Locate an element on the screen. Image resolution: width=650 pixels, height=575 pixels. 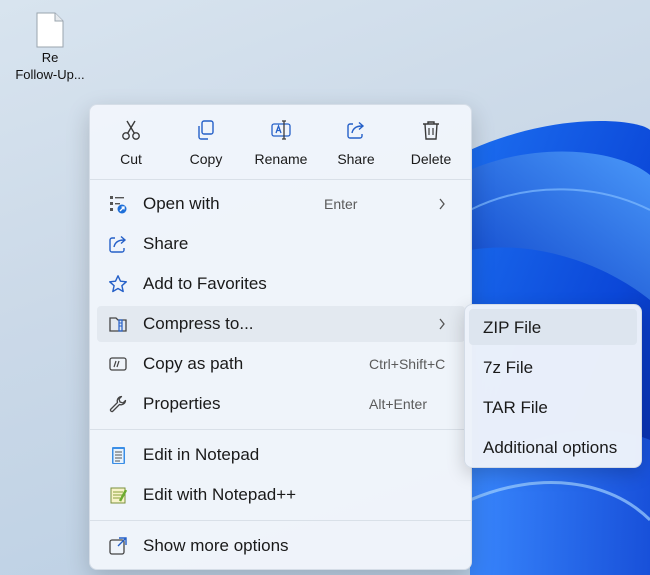
menu-item-accelerator: Ctrl+Shift+C is located at coordinates (407, 364).